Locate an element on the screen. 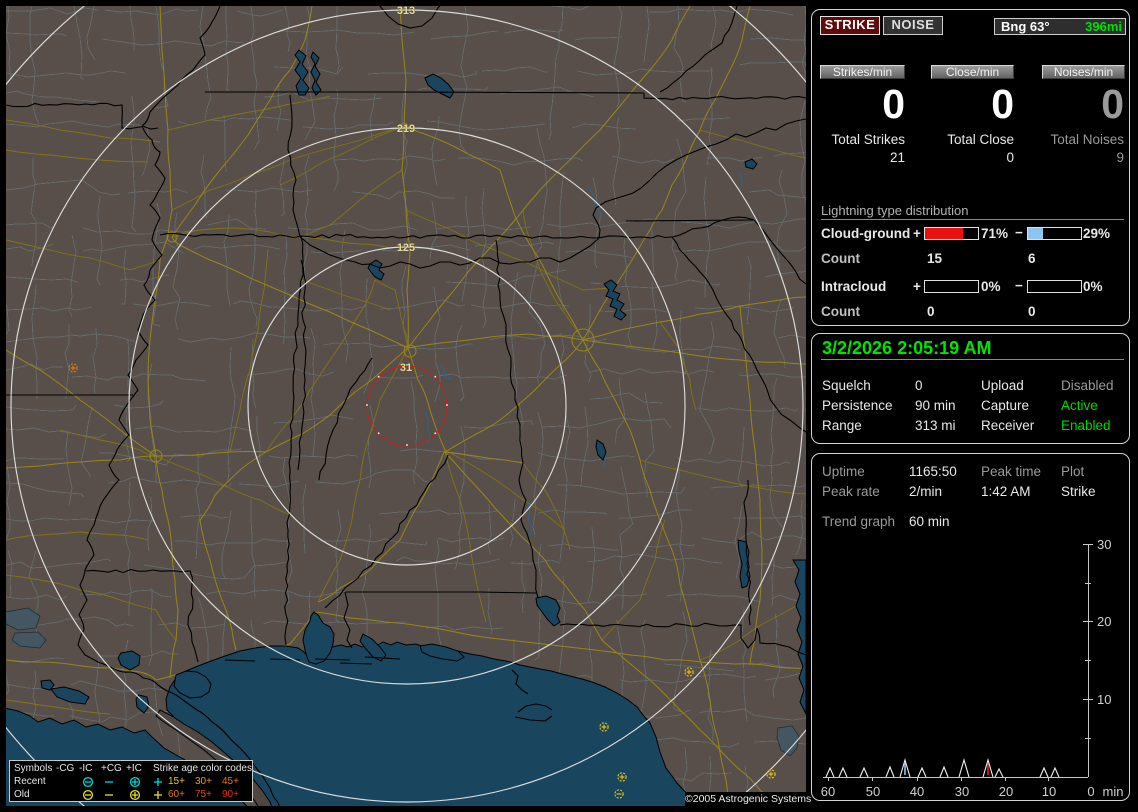 This screenshot has height=812, width=1138. svg-text: 125 is located at coordinates (406, 248).